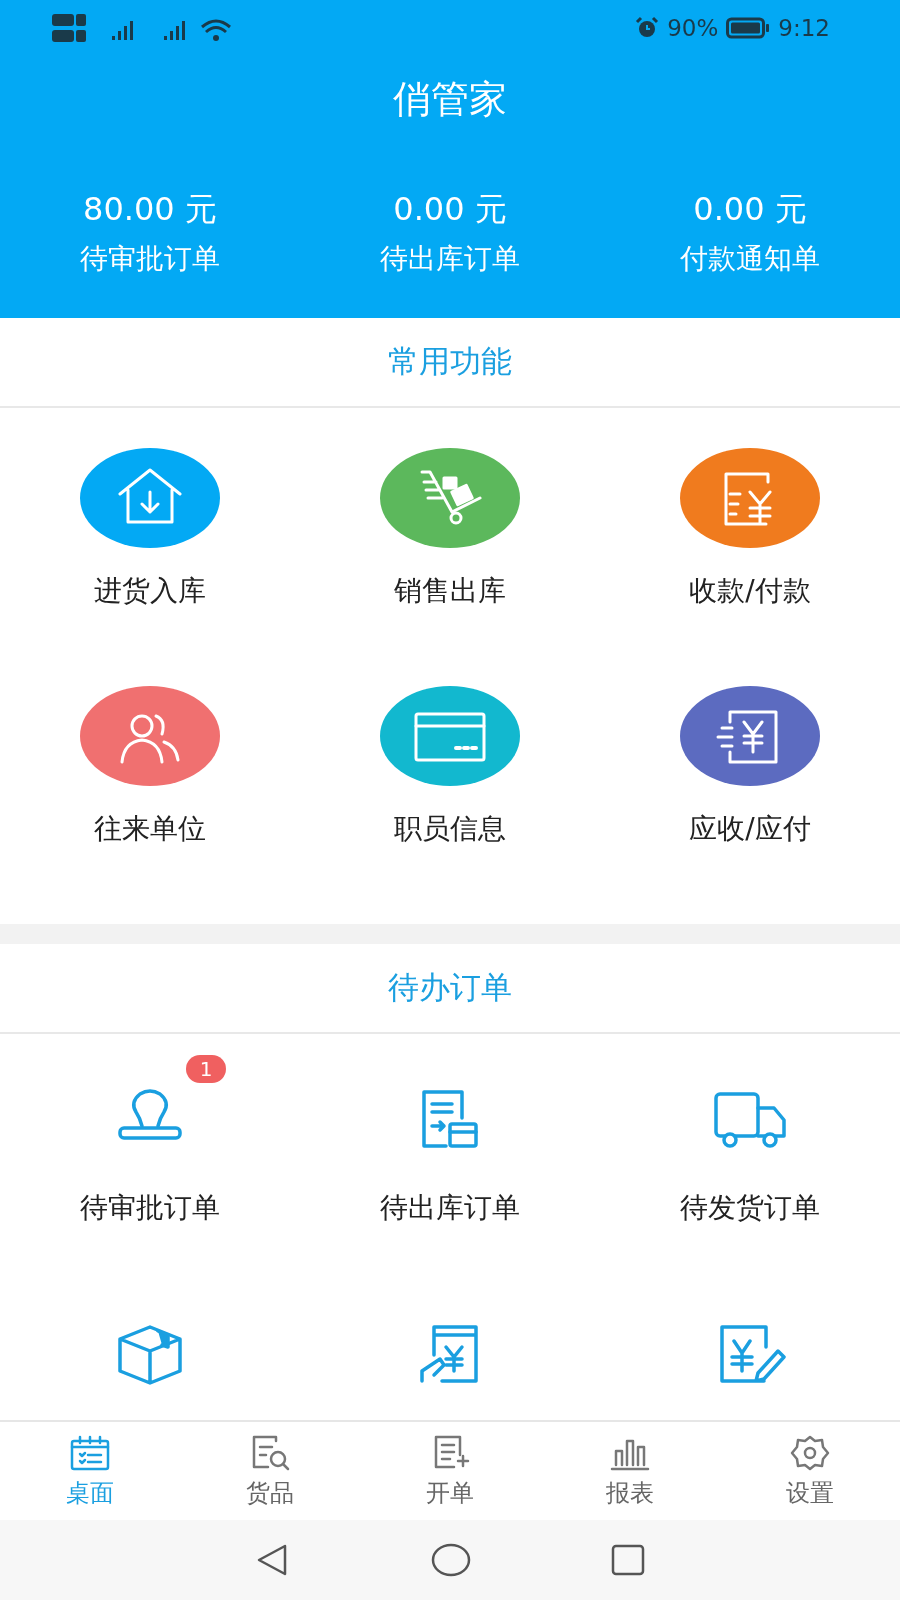 The height and width of the screenshot is (1600, 900). Describe the element at coordinates (450, 99) in the screenshot. I see `app-title: 俏管家` at that location.